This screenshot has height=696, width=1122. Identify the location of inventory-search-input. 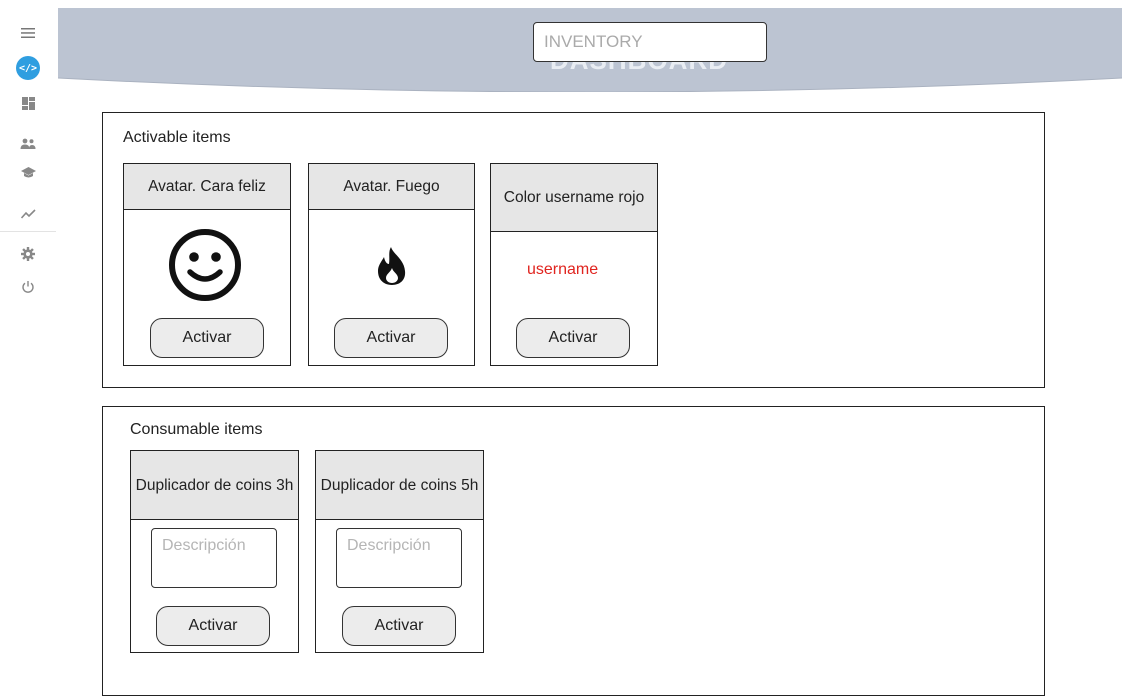
(650, 42).